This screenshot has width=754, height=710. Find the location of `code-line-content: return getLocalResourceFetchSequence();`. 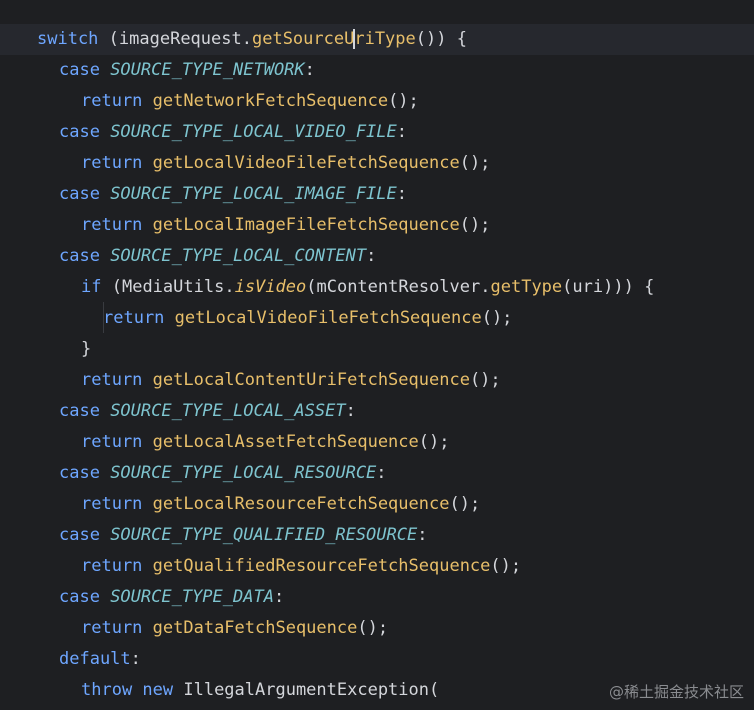

code-line-content: return getLocalResourceFetchSequence(); is located at coordinates (280, 504).